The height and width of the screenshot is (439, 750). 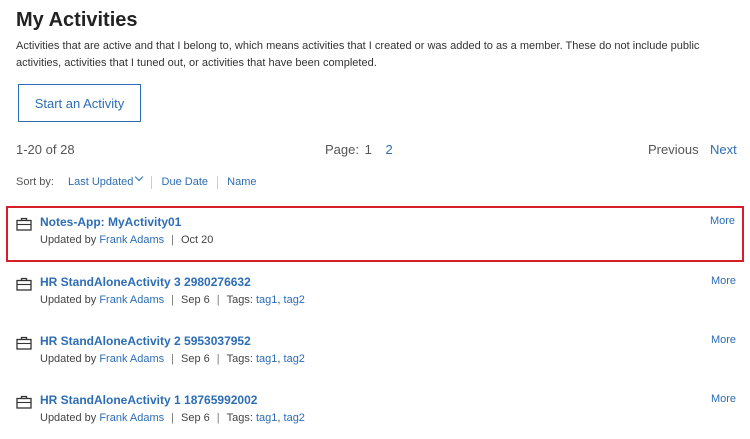 What do you see at coordinates (110, 222) in the screenshot?
I see `activity-title-link: Notes-App: MyActivity01` at bounding box center [110, 222].